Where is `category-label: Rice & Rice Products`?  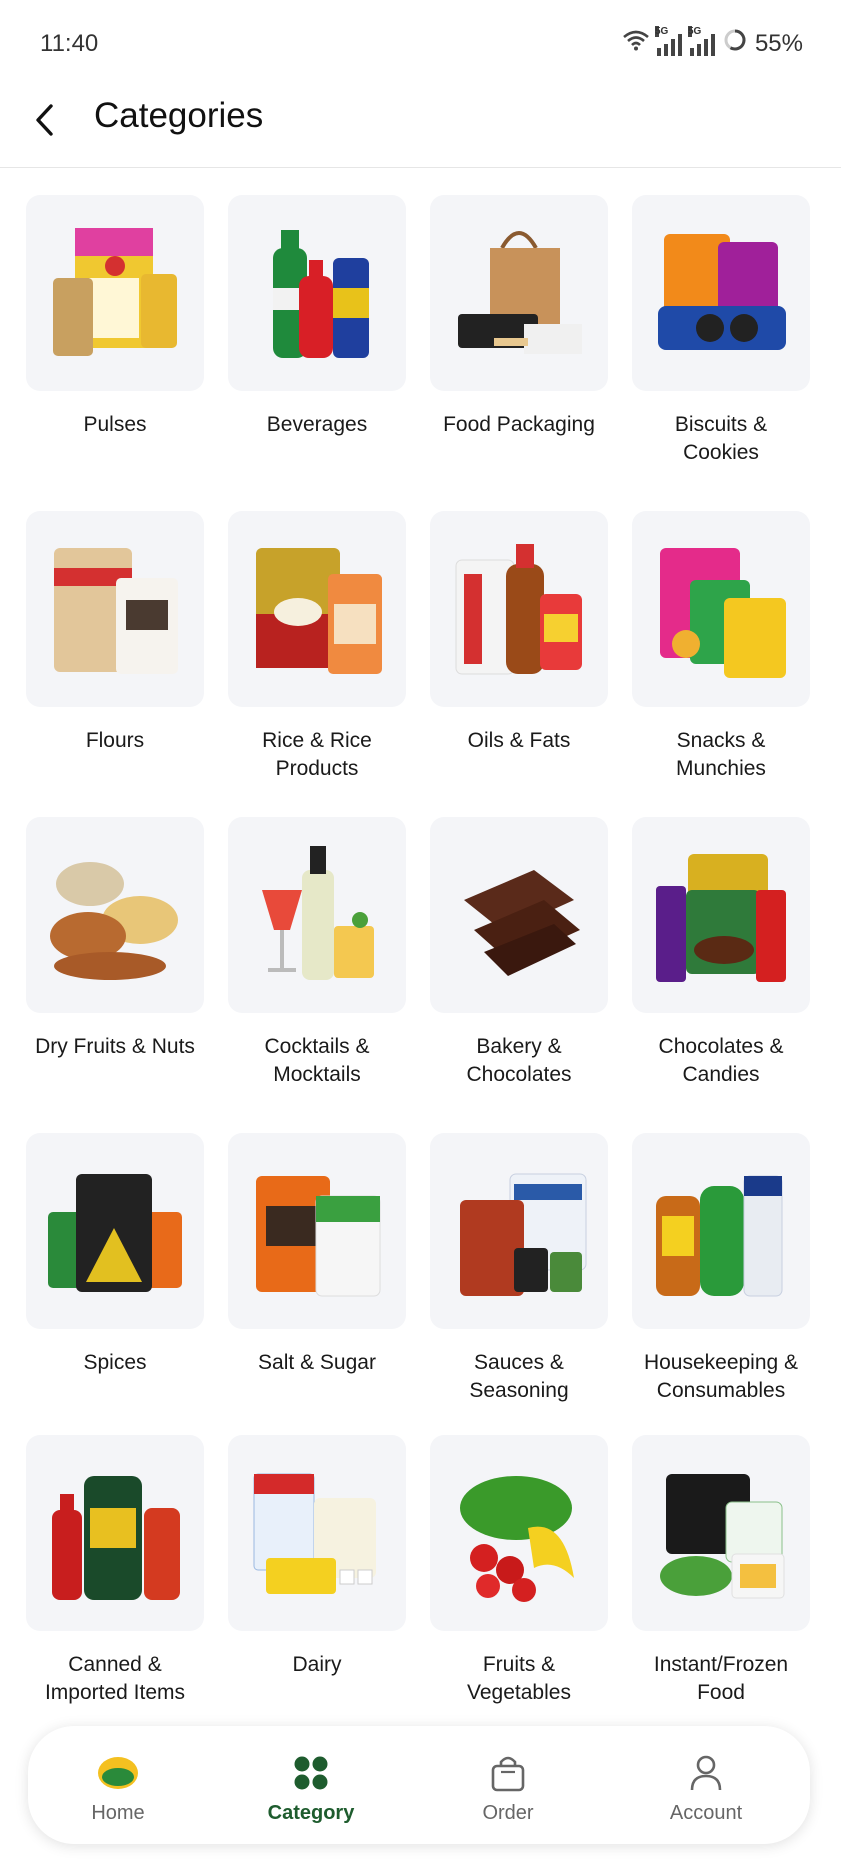
category-label: Rice & Rice Products is located at coordinates (317, 754).